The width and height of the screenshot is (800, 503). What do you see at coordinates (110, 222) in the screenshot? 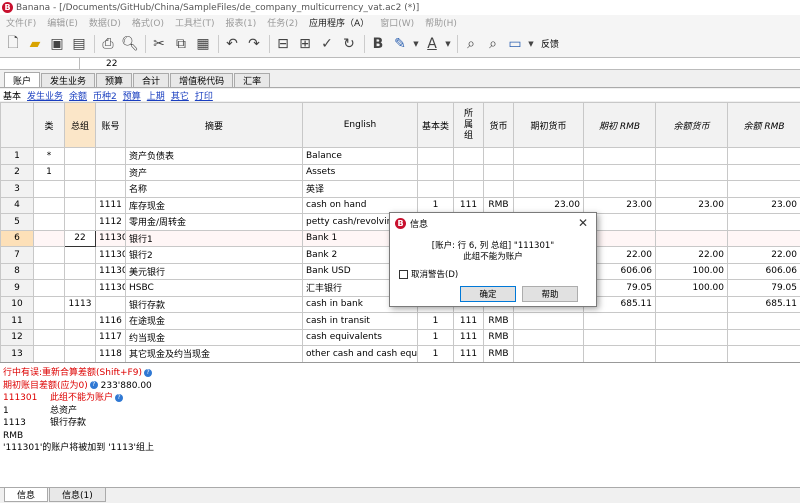
I see `account-cell: 1112` at bounding box center [110, 222].